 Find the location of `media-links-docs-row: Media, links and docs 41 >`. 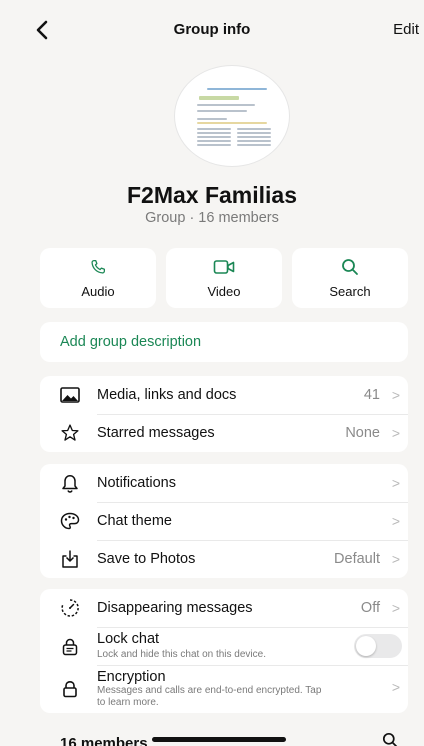

media-links-docs-row: Media, links and docs 41 > is located at coordinates (224, 395).